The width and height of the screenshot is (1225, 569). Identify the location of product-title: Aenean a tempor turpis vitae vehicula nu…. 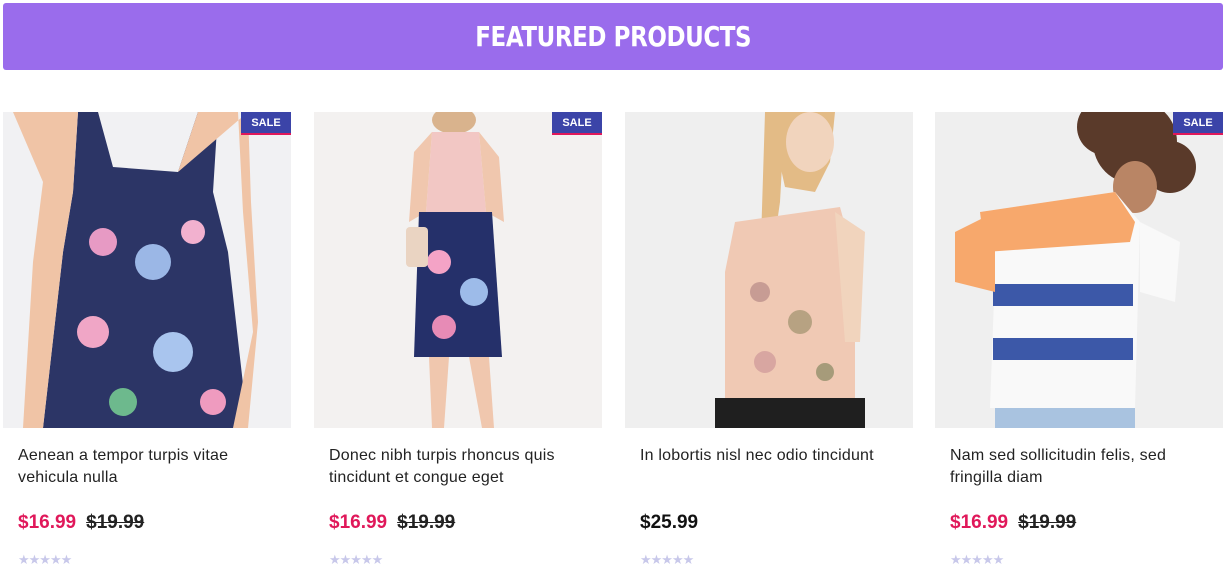
(150, 467).